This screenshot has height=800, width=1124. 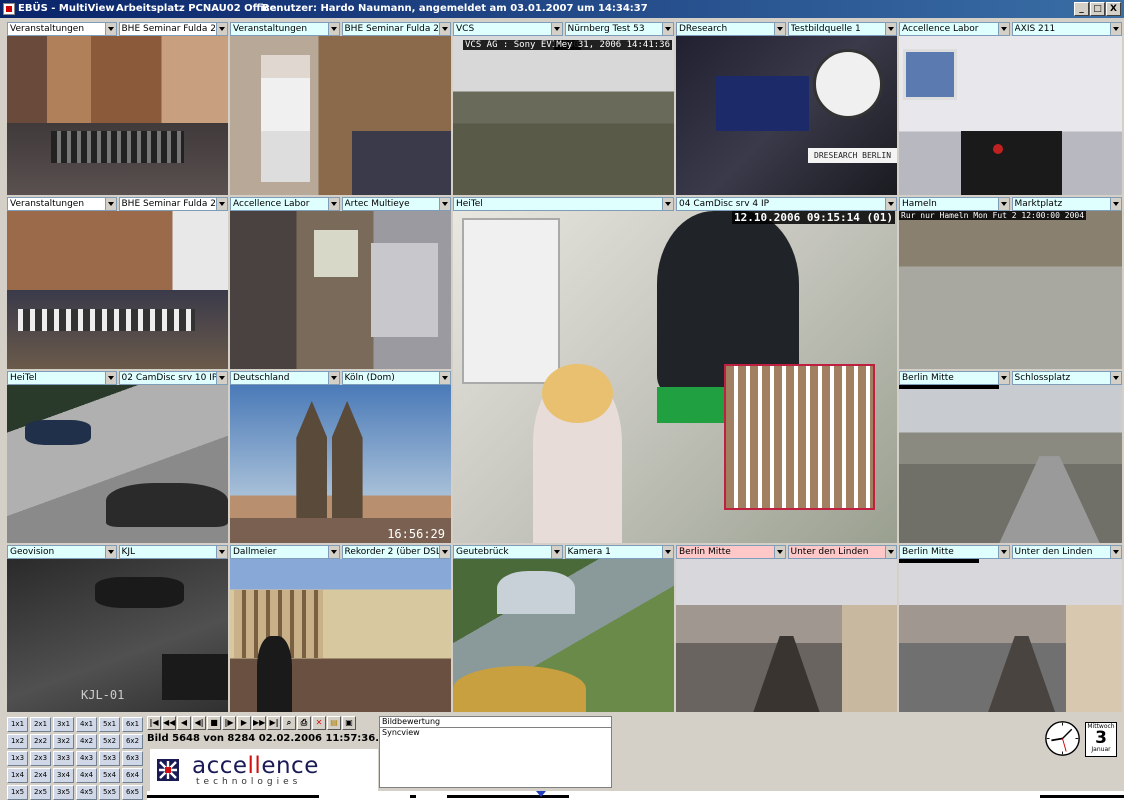 I want to click on minimize-button: _, so click(x=1081, y=9).